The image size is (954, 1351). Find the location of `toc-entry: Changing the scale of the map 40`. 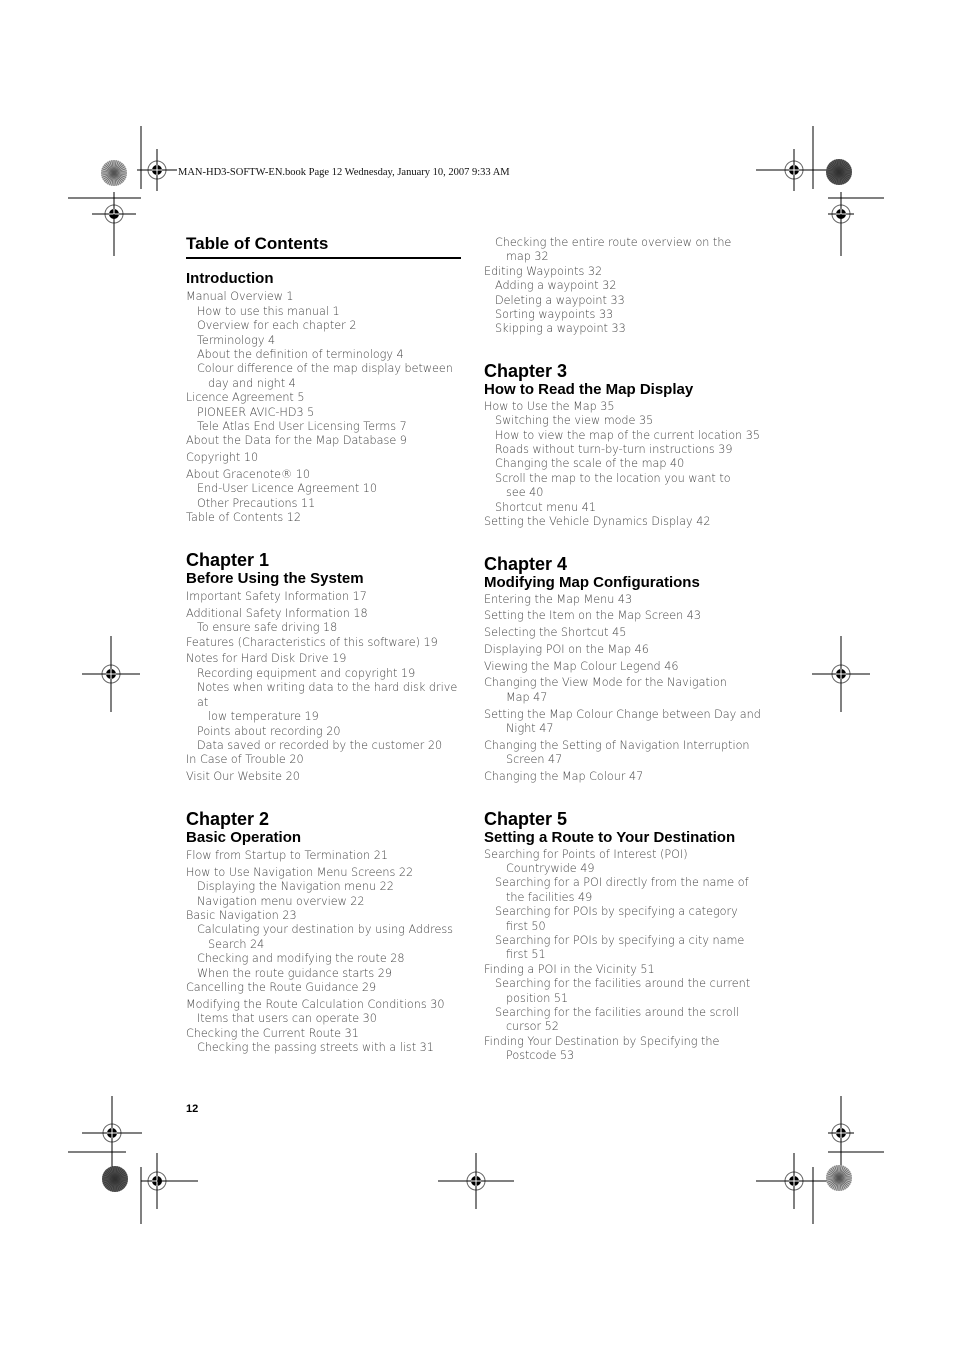

toc-entry: Changing the scale of the map 40 is located at coordinates (626, 464).